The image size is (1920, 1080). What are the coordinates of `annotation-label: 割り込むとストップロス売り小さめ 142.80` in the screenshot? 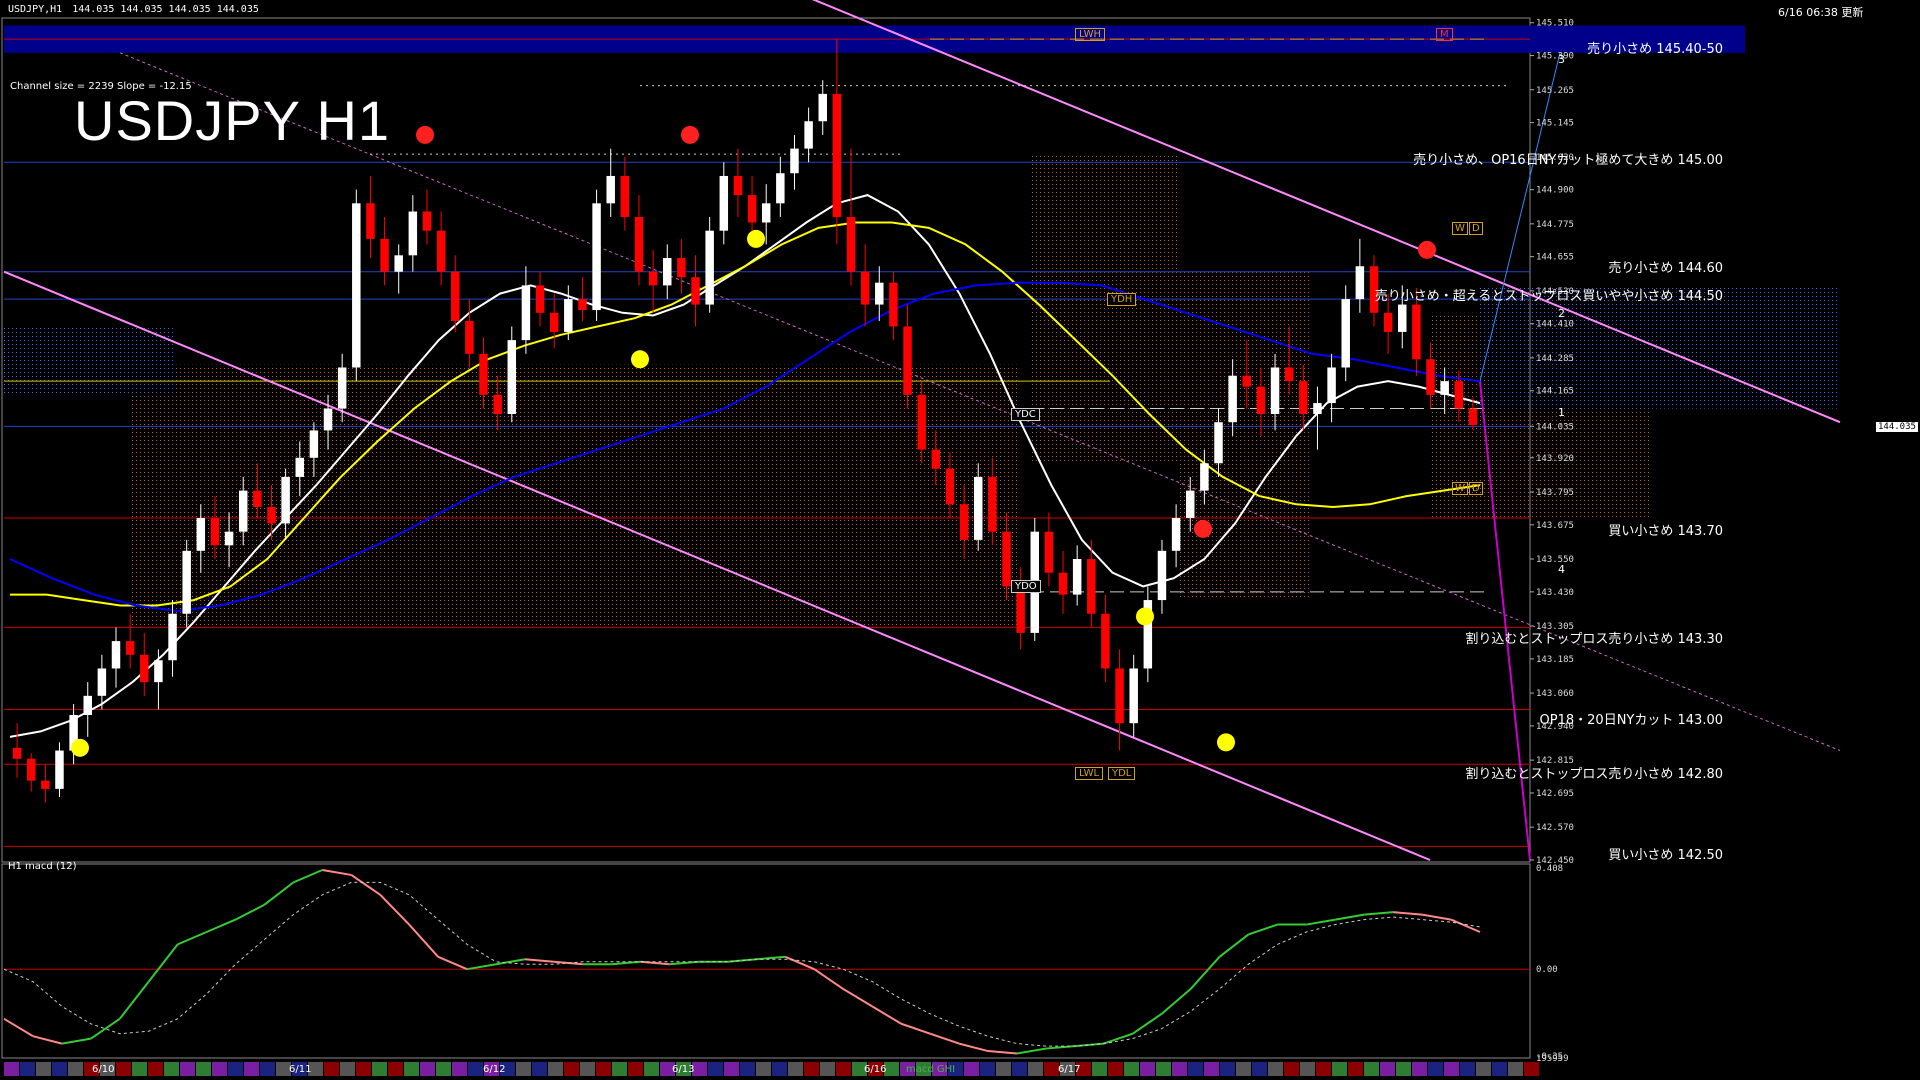 It's located at (1594, 774).